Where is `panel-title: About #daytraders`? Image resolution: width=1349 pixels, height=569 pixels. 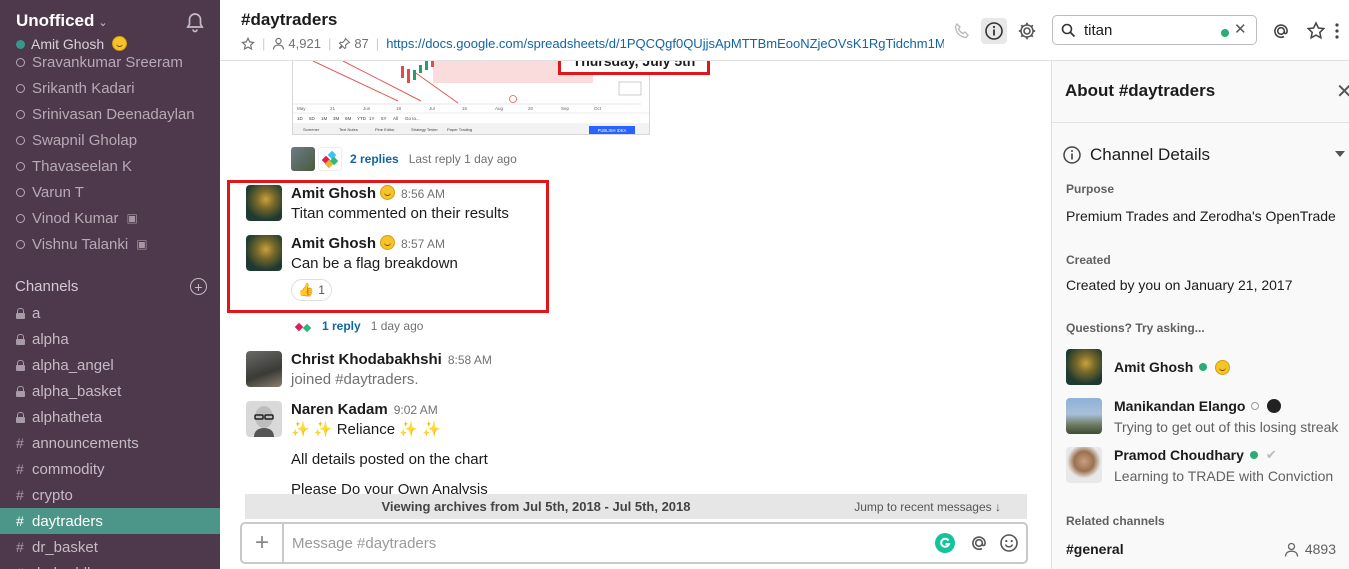 panel-title: About #daytraders is located at coordinates (1140, 90).